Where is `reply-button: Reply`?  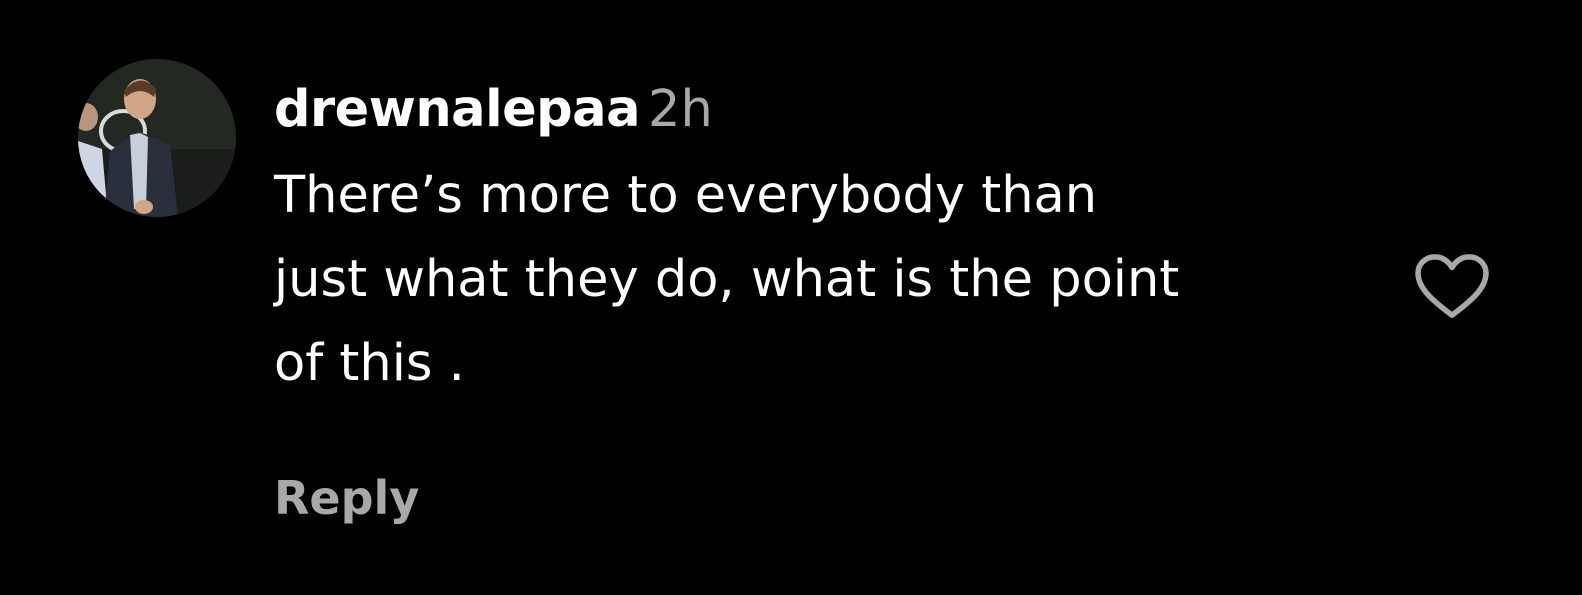
reply-button: Reply is located at coordinates (346, 498).